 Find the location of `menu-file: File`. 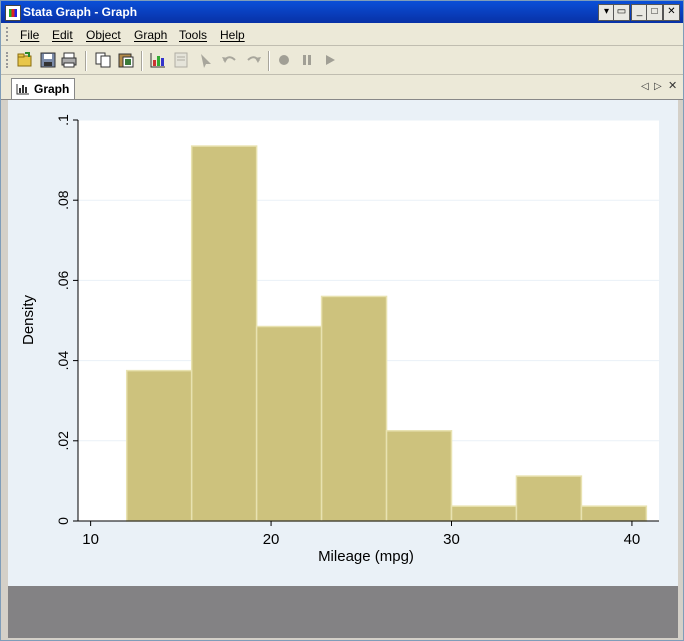

menu-file: File is located at coordinates (29, 35).